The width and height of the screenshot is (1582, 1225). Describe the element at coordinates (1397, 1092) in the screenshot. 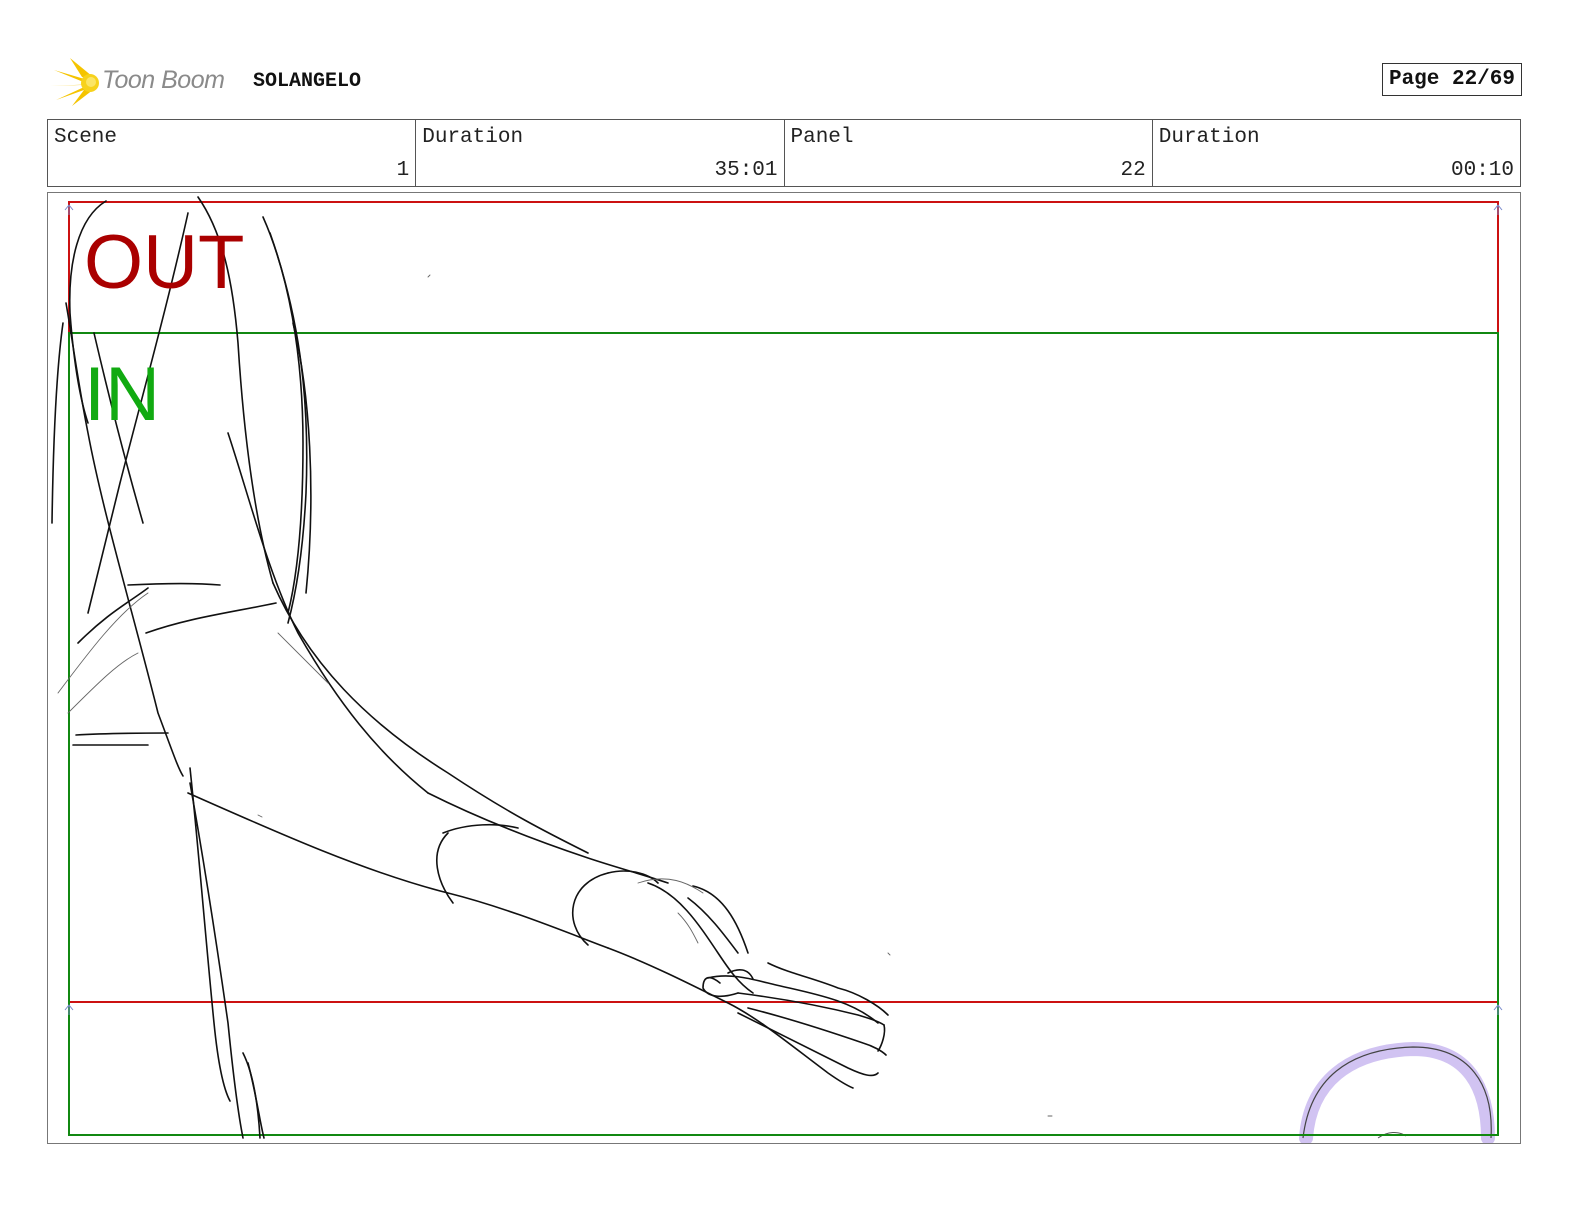

I see `highlight-stroke` at that location.